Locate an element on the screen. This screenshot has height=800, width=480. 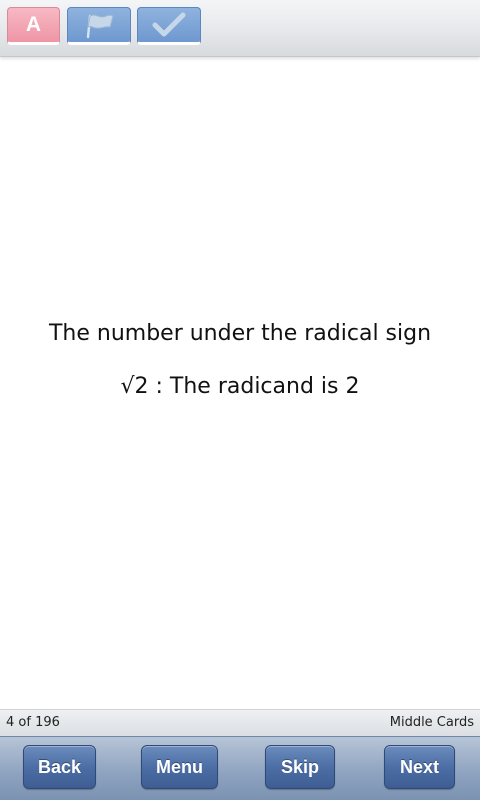
top-toolbar: A is located at coordinates (240, 28).